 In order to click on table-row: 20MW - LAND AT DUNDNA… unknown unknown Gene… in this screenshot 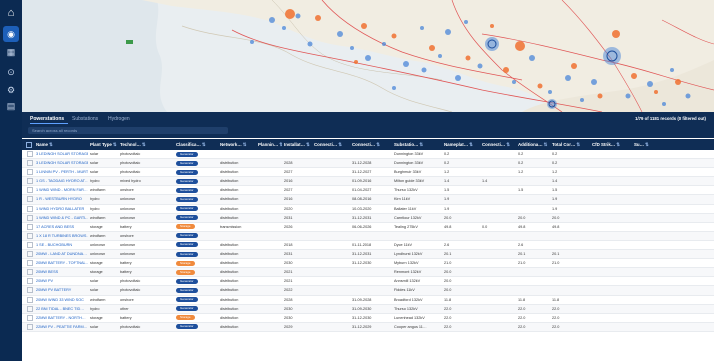, I will do `click(368, 255)`.